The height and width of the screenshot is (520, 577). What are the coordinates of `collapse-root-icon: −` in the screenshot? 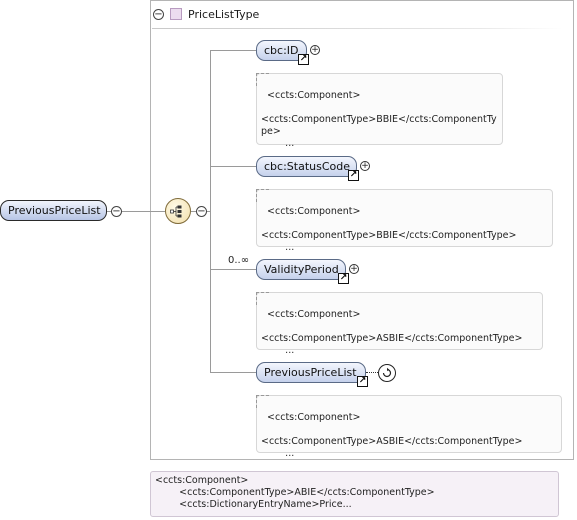 It's located at (116, 211).